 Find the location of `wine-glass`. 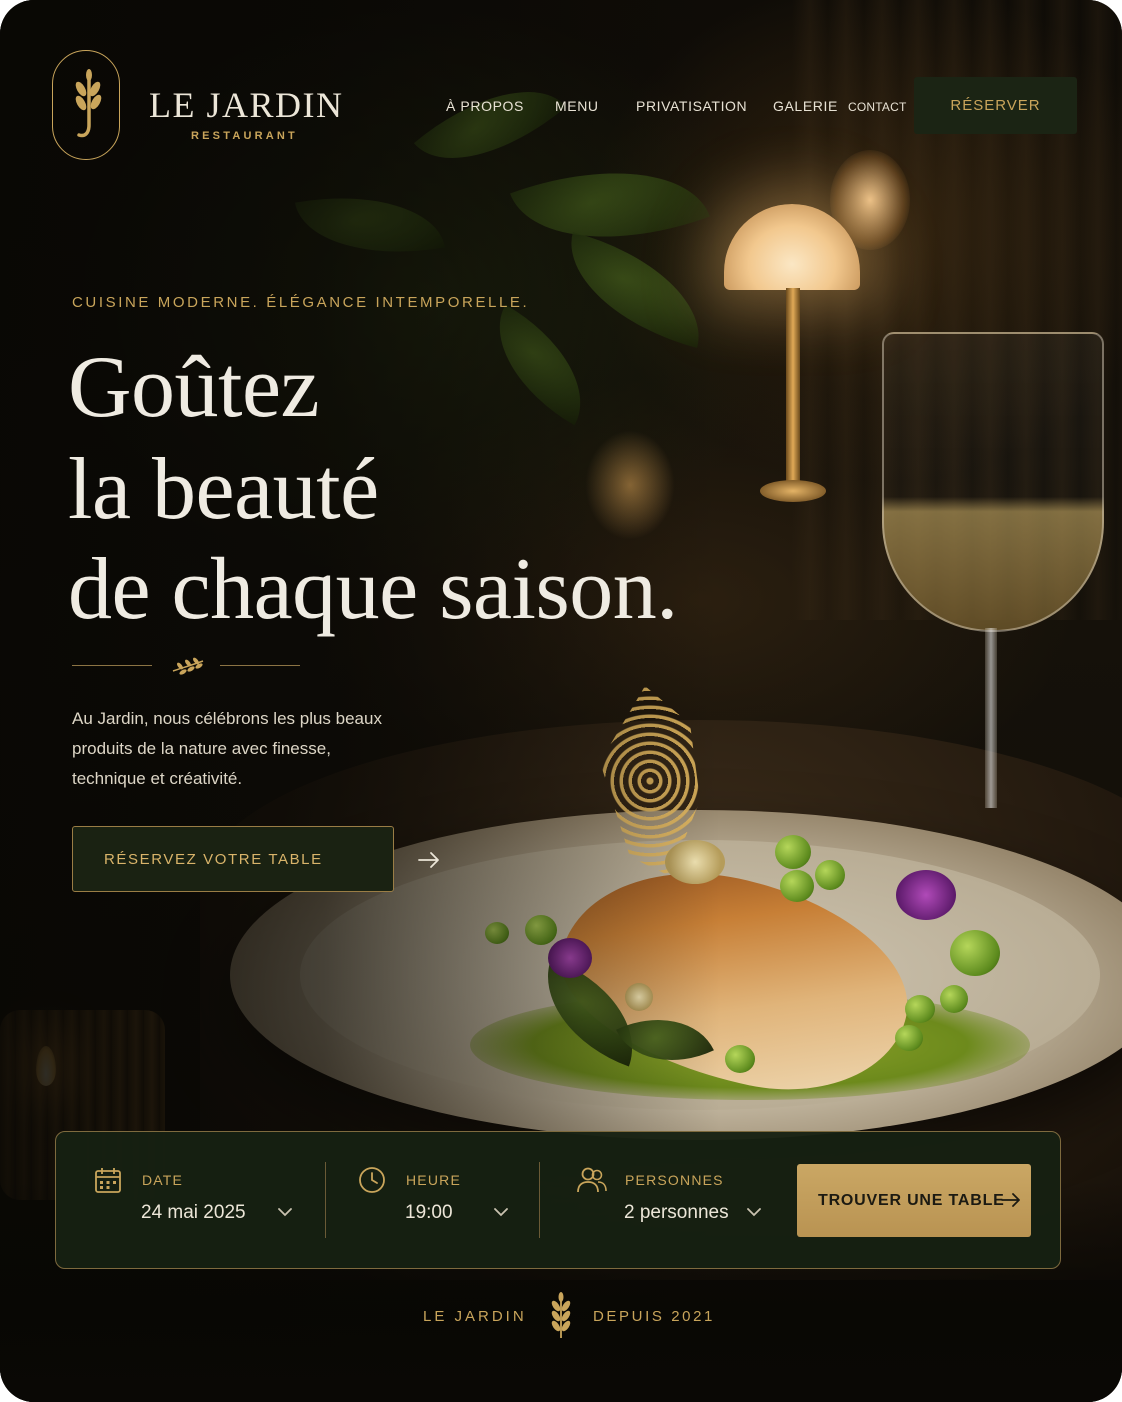

wine-glass is located at coordinates (993, 482).